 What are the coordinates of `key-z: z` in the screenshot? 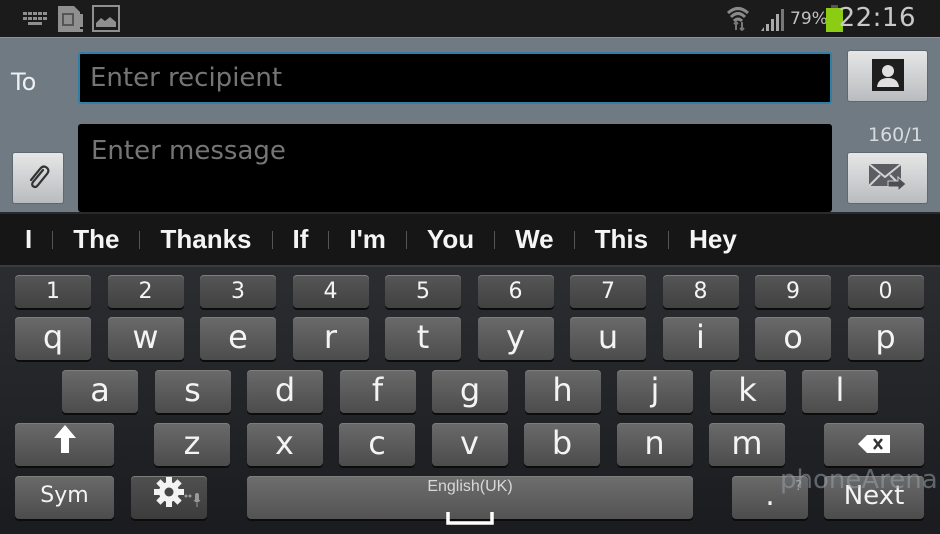 It's located at (192, 444).